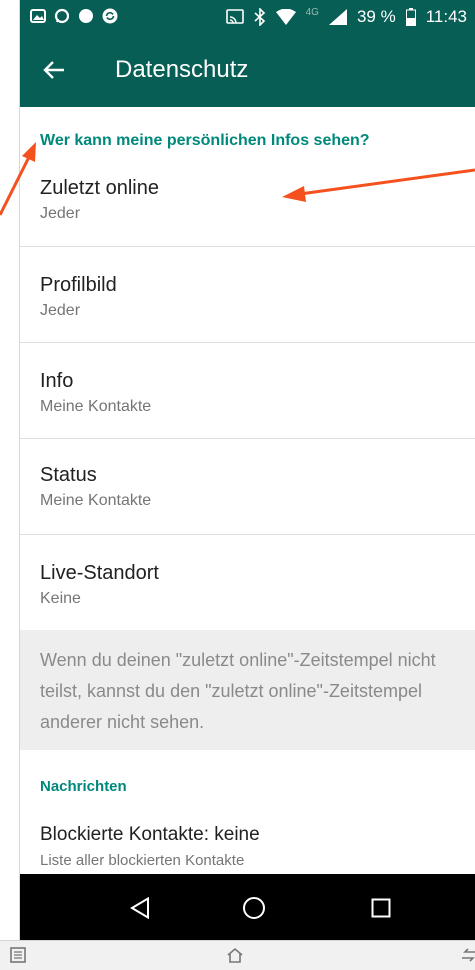 Image resolution: width=475 pixels, height=970 pixels. What do you see at coordinates (468, 955) in the screenshot?
I see `swap-icon` at bounding box center [468, 955].